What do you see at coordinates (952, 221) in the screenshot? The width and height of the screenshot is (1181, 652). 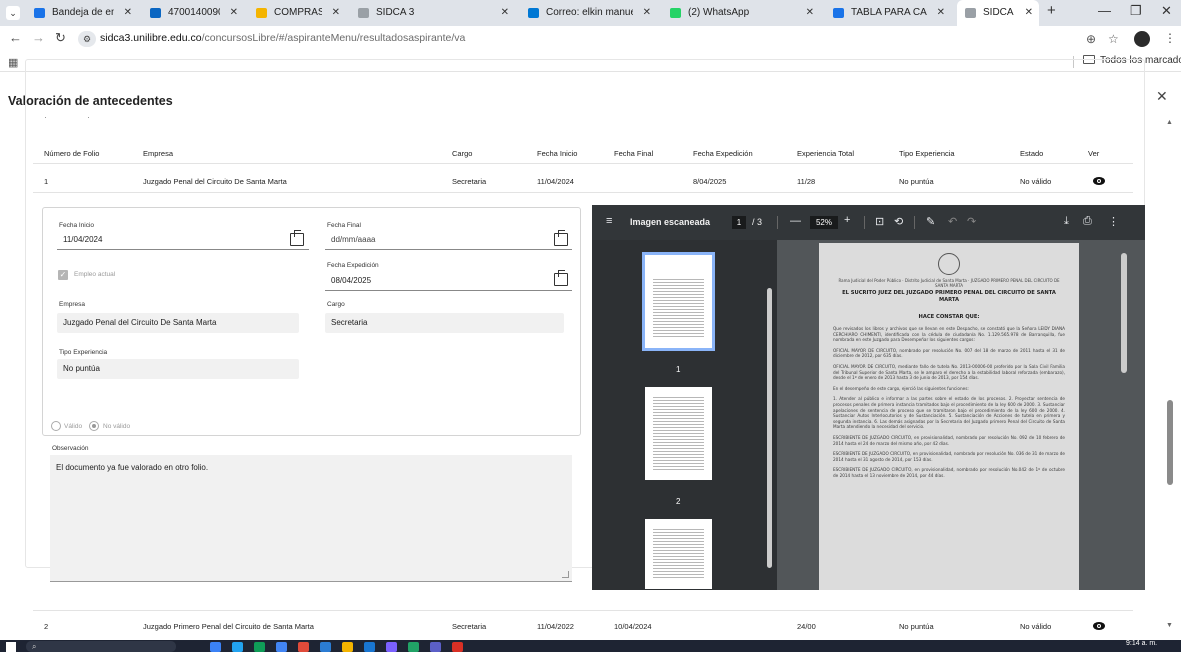 I see `pdf-undo-icon: ↶` at bounding box center [952, 221].